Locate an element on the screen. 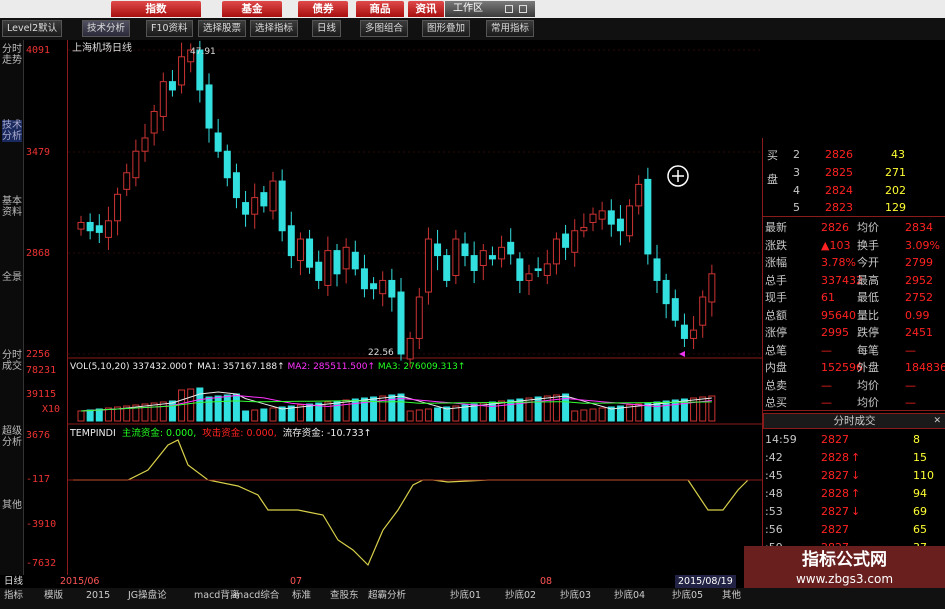 Image resolution: width=945 pixels, height=609 pixels. side-tab-trades: 分时成交 is located at coordinates (12, 361).